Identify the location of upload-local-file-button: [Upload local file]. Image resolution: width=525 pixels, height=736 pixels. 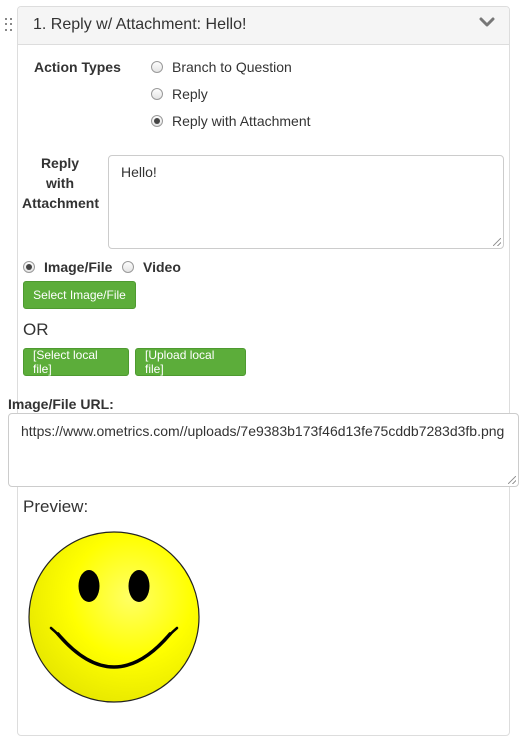
(190, 362).